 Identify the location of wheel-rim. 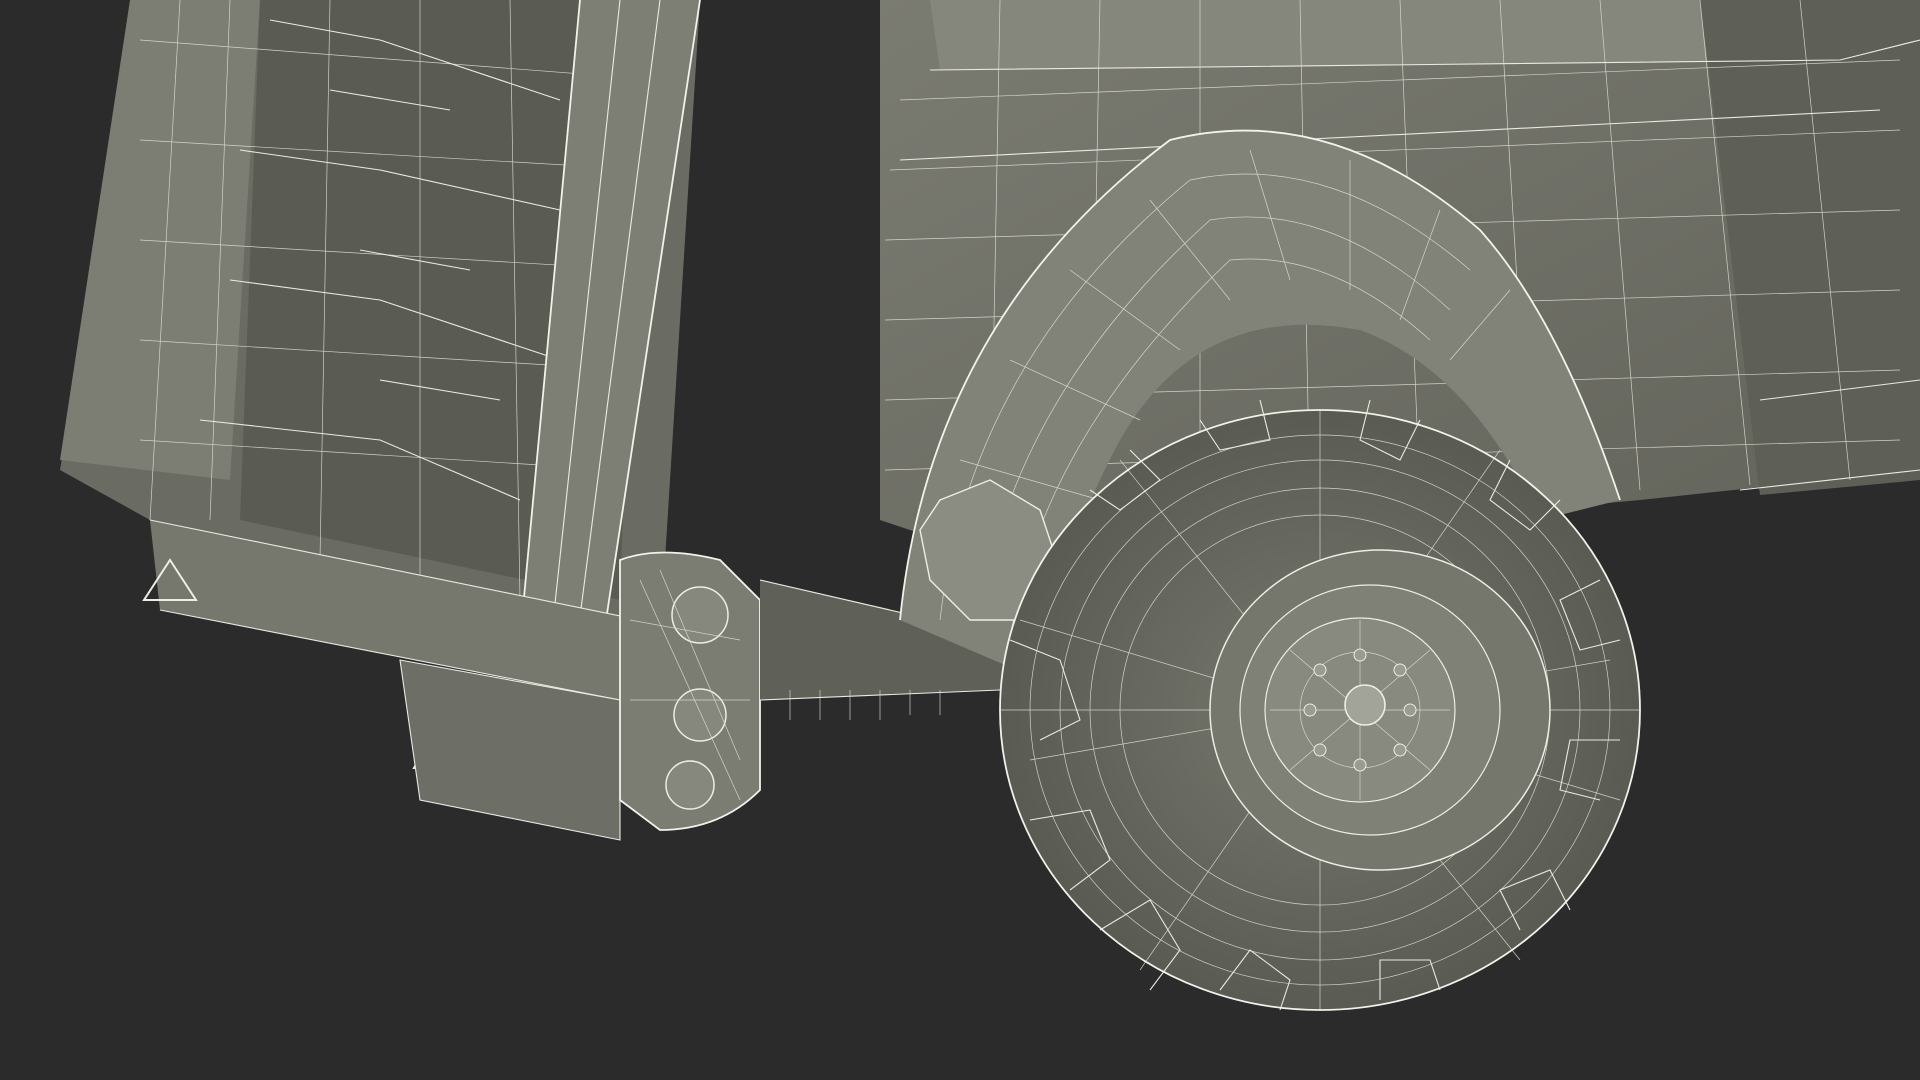
(1380, 710).